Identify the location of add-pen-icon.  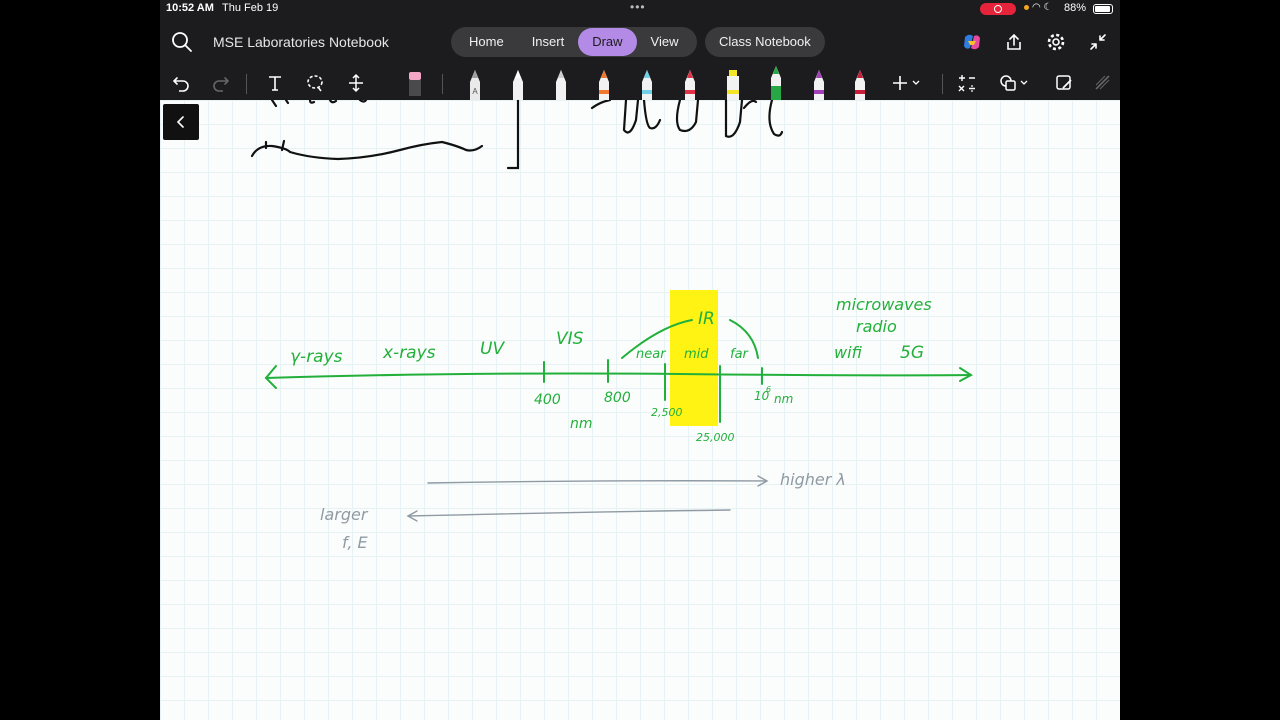
(906, 83).